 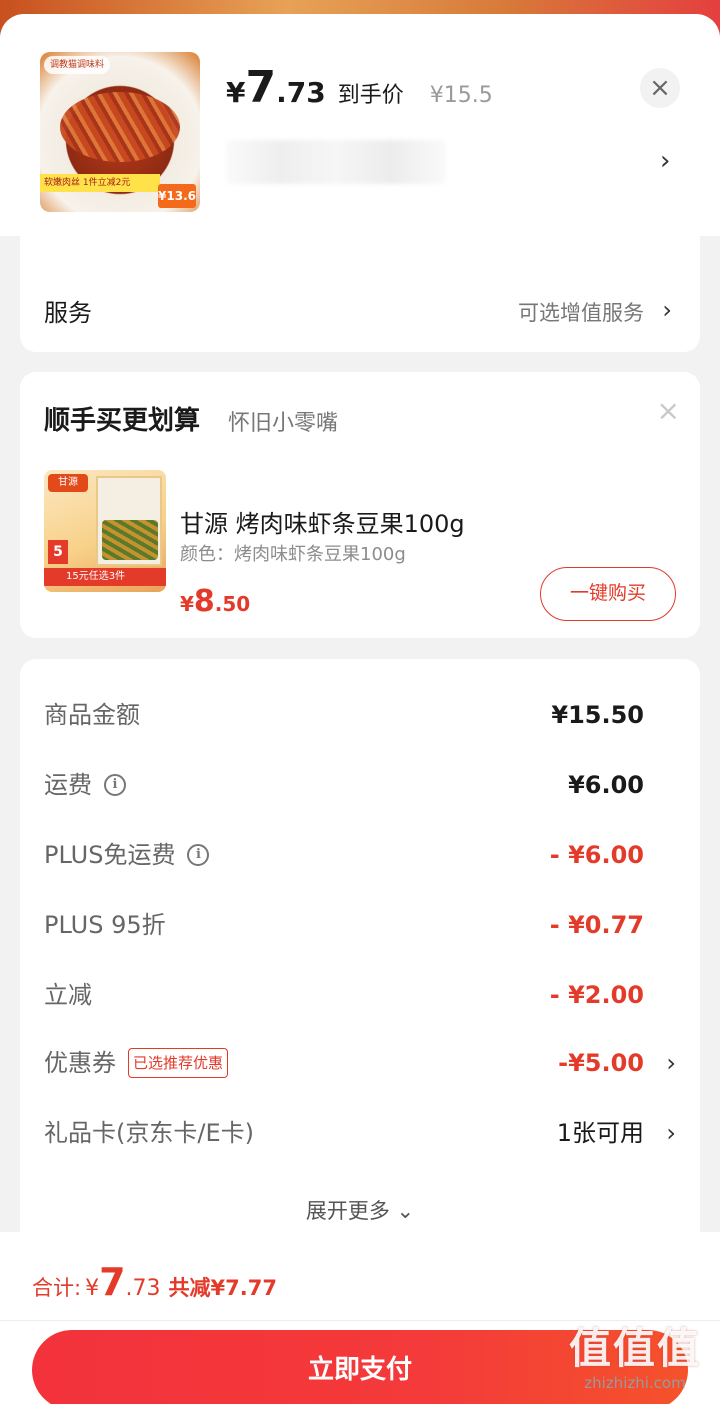 I want to click on total-row: 合计: ¥ 7 .73 共减¥7.77, so click(x=154, y=1282).